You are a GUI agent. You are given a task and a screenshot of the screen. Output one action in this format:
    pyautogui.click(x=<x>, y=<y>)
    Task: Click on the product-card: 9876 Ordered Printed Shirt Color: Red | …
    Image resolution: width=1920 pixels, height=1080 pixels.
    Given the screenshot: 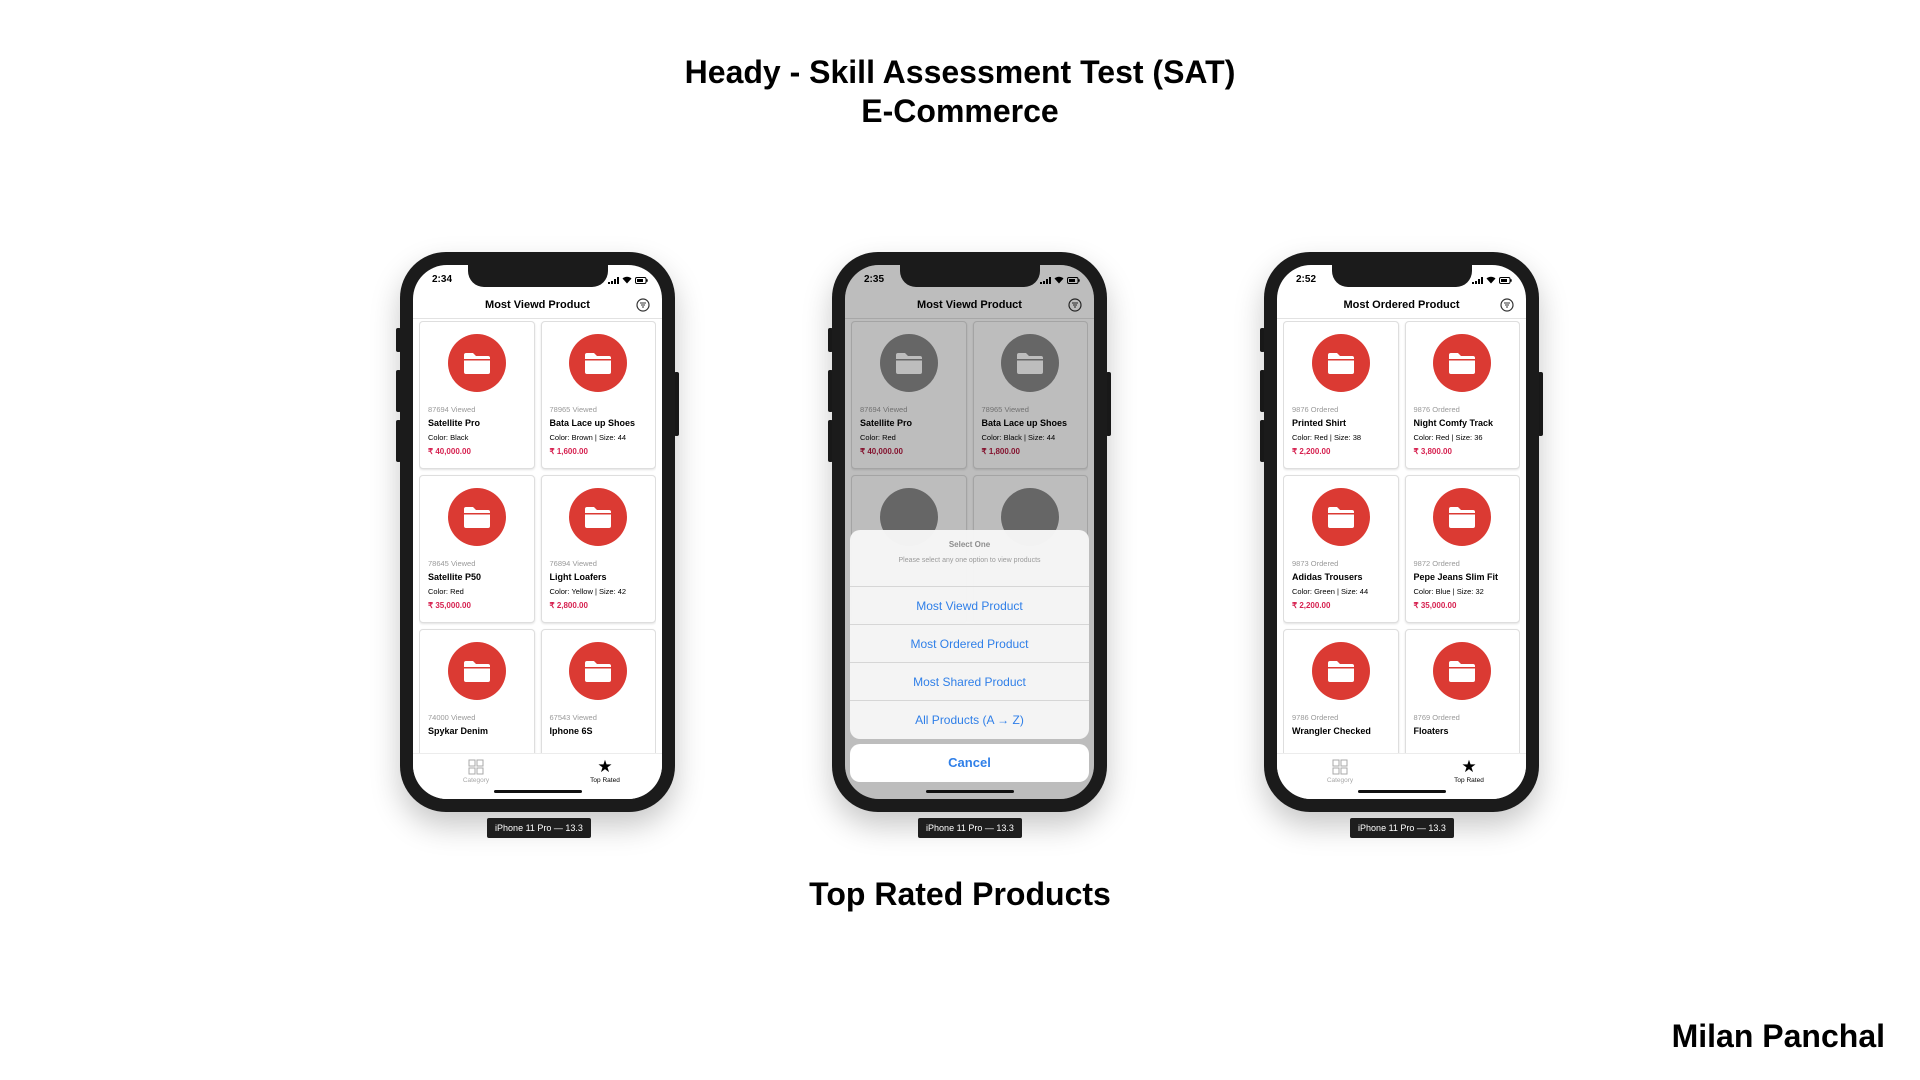 What is the action you would take?
    pyautogui.click(x=1341, y=395)
    